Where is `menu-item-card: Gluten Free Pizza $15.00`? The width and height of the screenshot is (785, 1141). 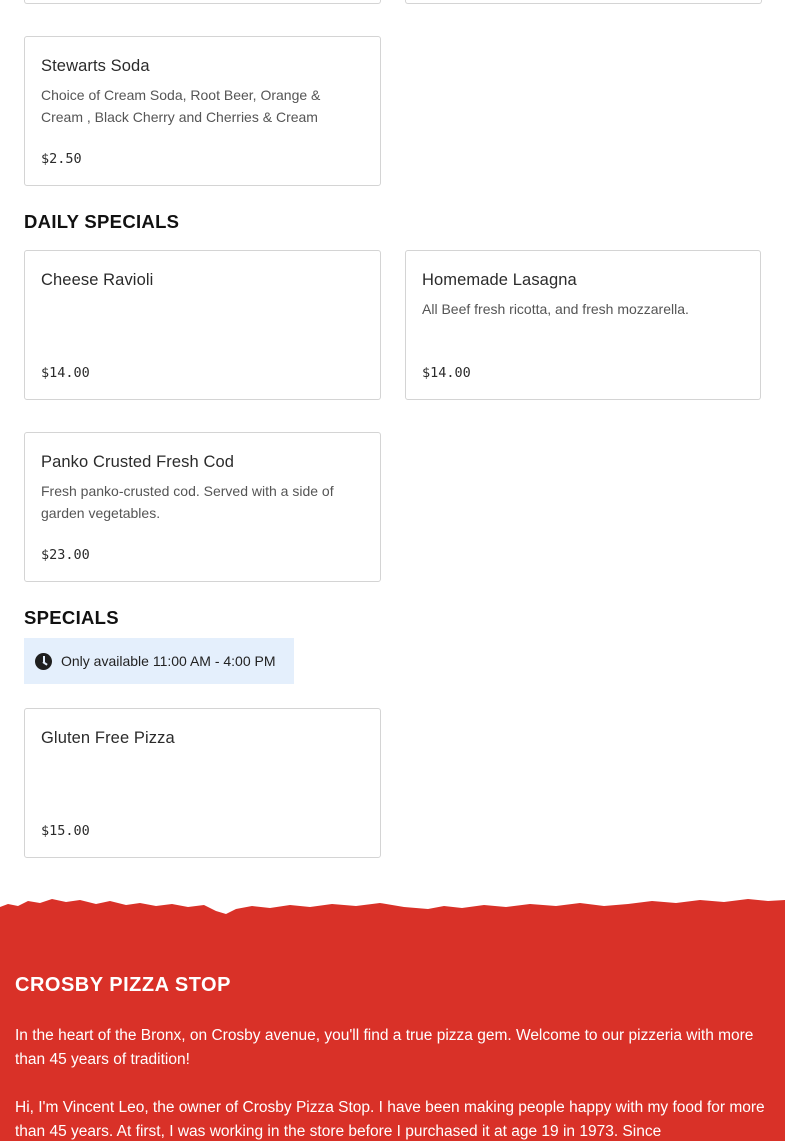 menu-item-card: Gluten Free Pizza $15.00 is located at coordinates (202, 783).